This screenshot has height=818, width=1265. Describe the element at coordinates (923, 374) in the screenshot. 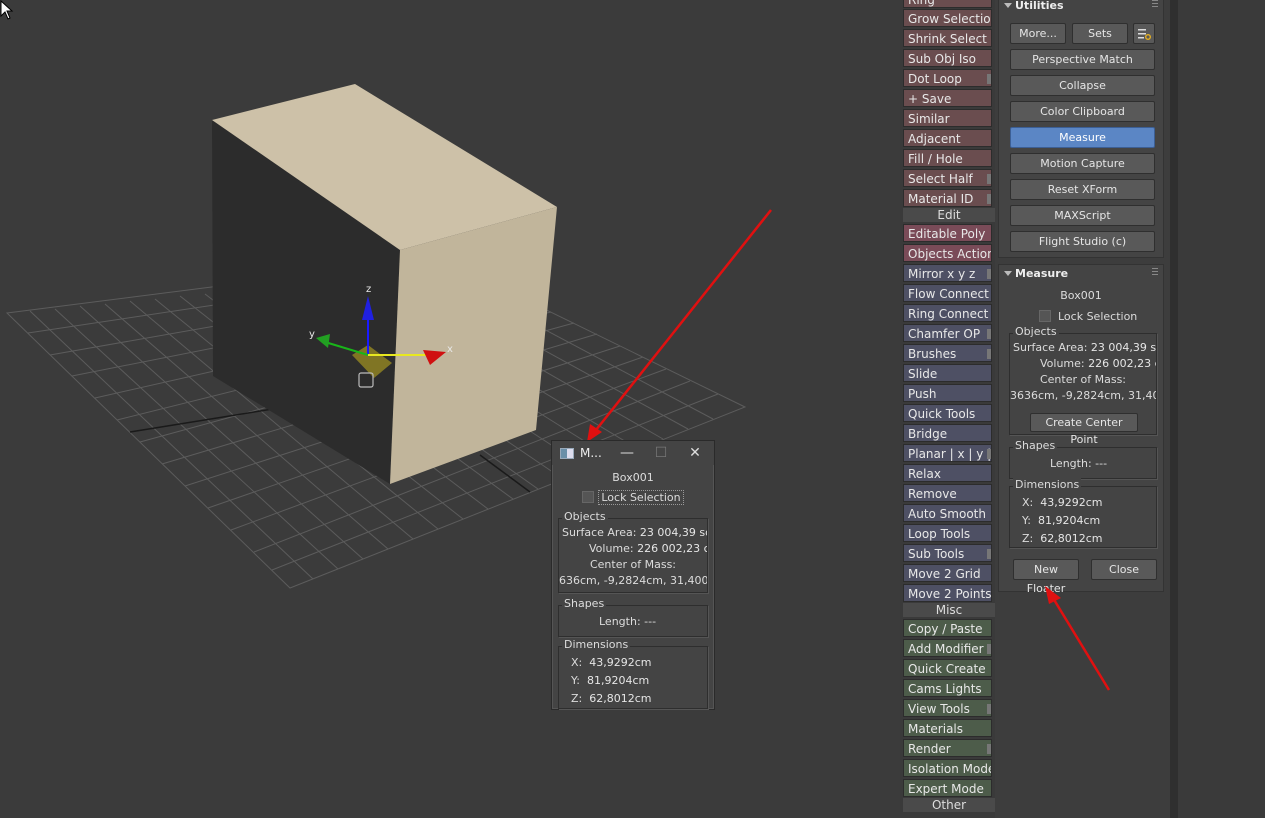

I see `tool-edit-7-label: Slide` at that location.